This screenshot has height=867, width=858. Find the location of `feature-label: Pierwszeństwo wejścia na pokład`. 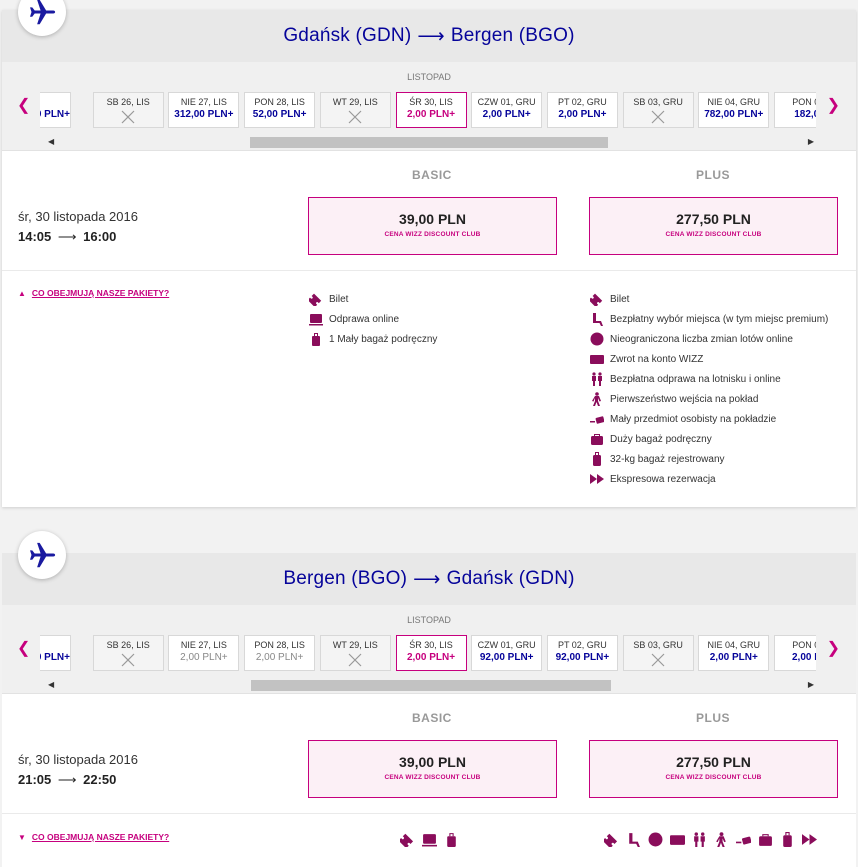

feature-label: Pierwszeństwo wejścia na pokład is located at coordinates (684, 399).